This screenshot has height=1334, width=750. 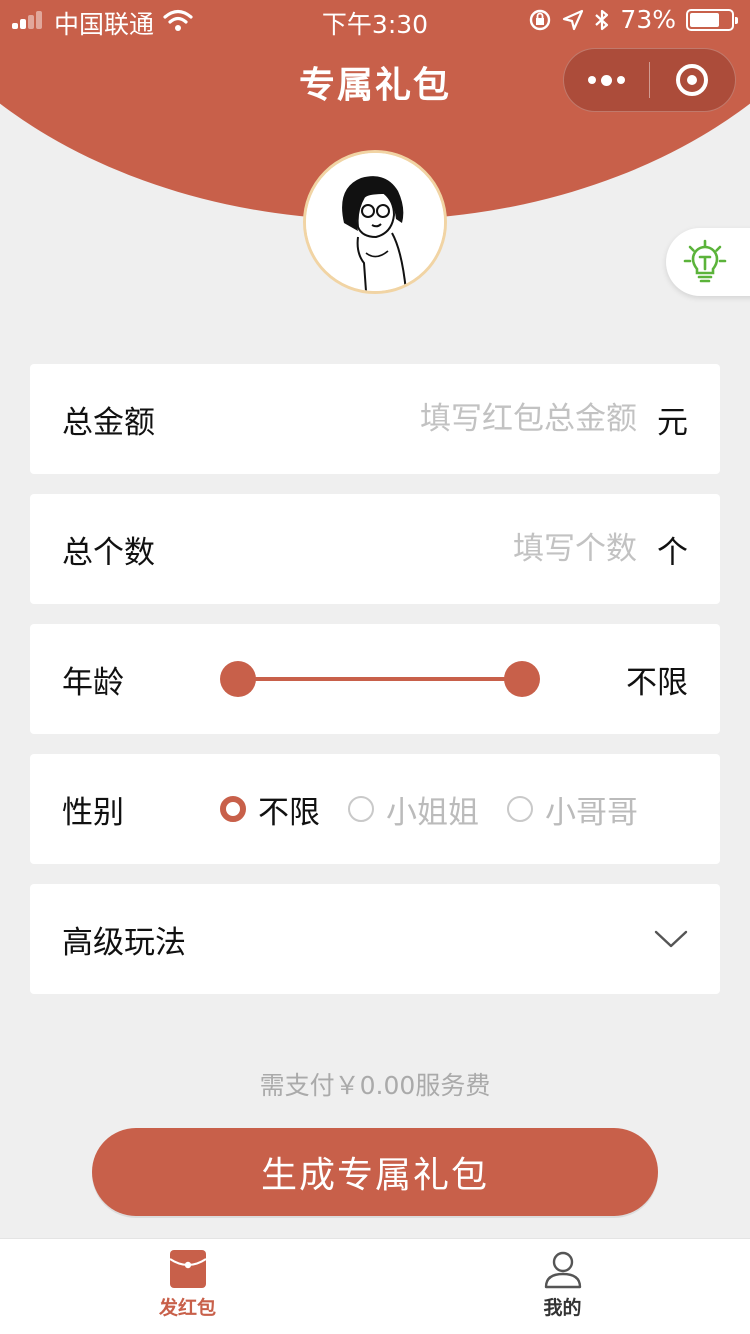 What do you see at coordinates (602, 19) in the screenshot?
I see `bluetooth-icon` at bounding box center [602, 19].